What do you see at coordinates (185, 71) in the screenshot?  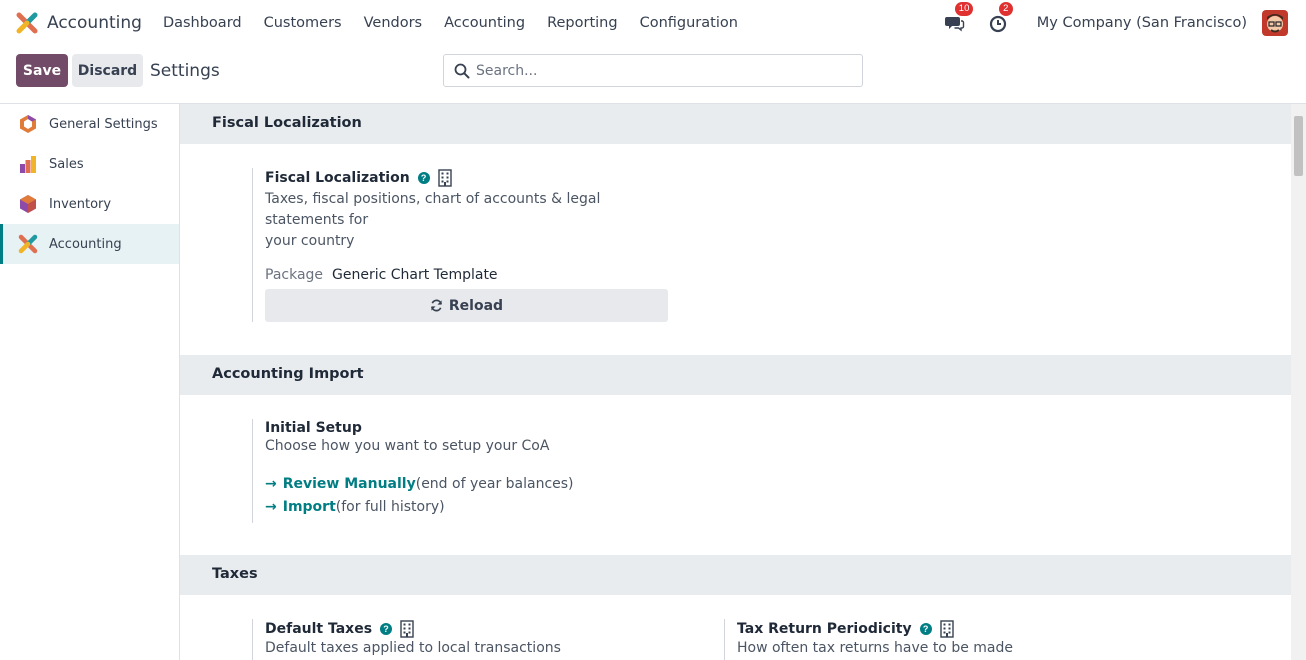 I see `breadcrumb: Settings` at bounding box center [185, 71].